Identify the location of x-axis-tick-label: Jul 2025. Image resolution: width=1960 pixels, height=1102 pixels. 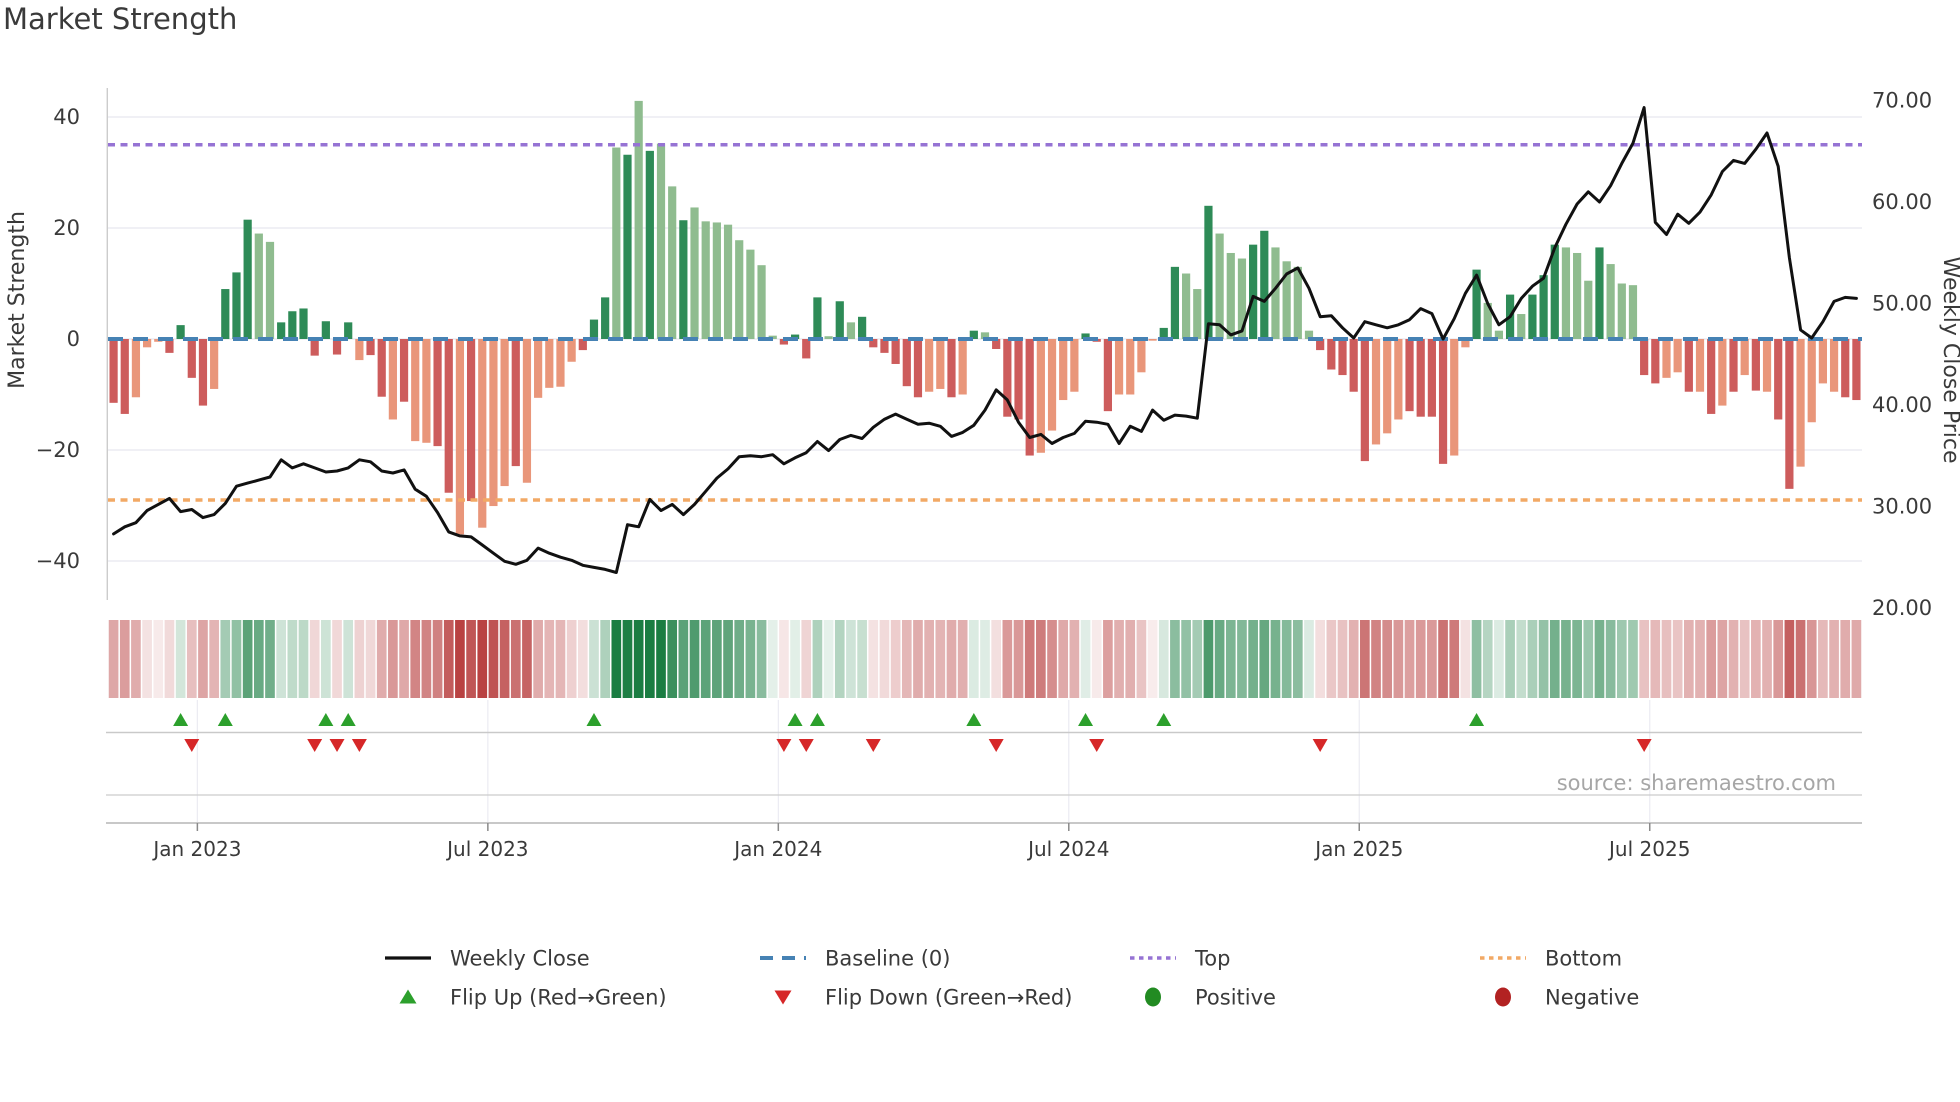
(1648, 849).